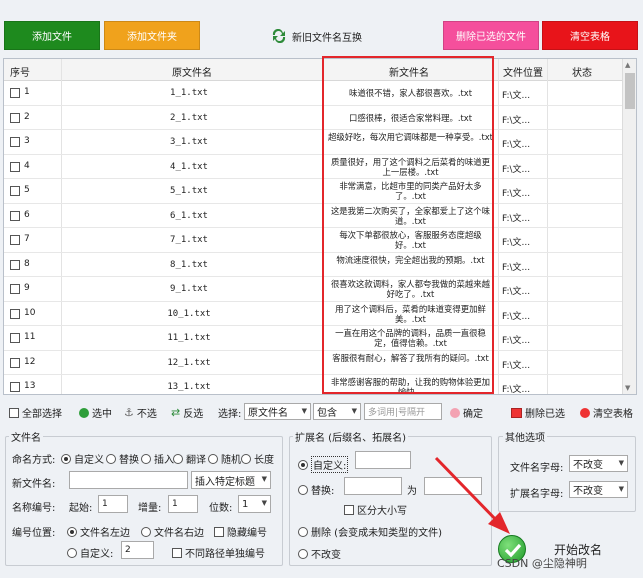 The image size is (643, 578). I want to click on scroll-thumb, so click(630, 91).